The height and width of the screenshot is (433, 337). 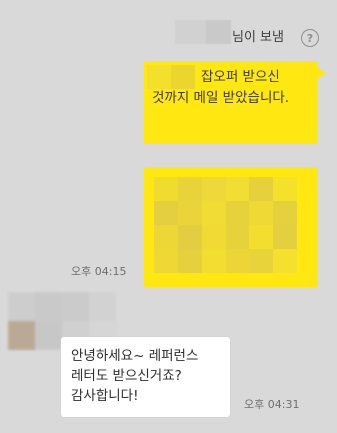 I want to click on pixelated-image, so click(x=225, y=225).